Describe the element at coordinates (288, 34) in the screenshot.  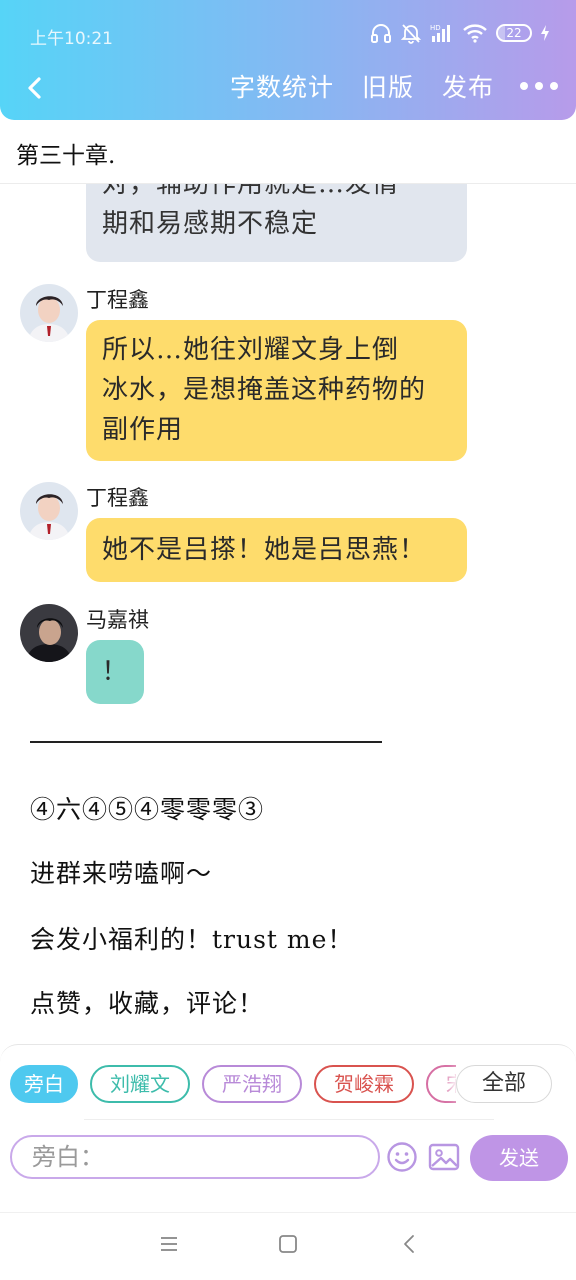
I see `status-bar: 上午10:21 HD 22` at that location.